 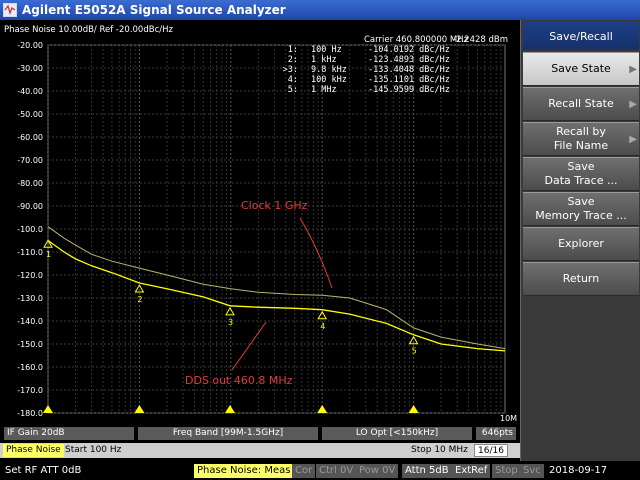 I want to click on y-tick-label: -80.00, so click(x=30, y=183).